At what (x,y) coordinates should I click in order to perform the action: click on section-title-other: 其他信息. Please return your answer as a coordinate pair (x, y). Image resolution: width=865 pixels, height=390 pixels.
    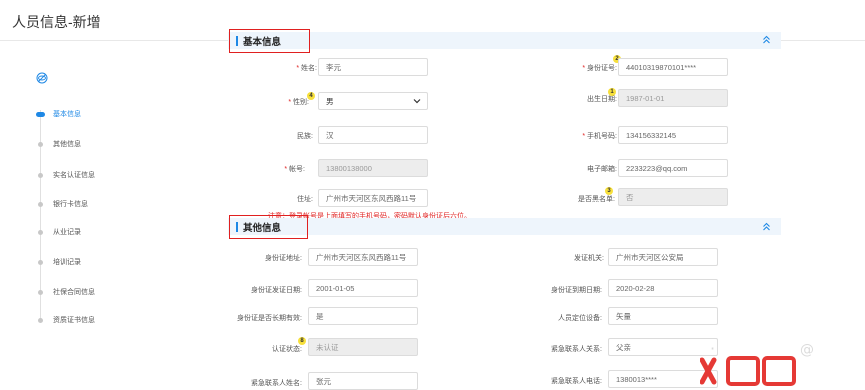
    Looking at the image, I should click on (268, 227).